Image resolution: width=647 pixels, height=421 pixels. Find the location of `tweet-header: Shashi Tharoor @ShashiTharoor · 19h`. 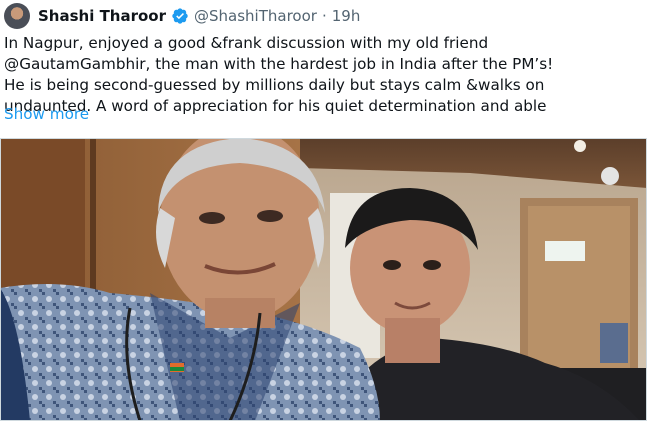

tweet-header: Shashi Tharoor @ShashiTharoor · 19h is located at coordinates (325, 16).